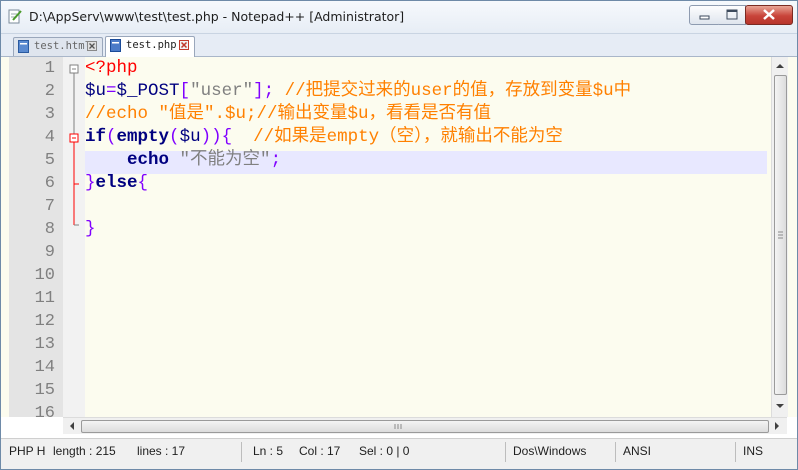 The height and width of the screenshot is (470, 798). I want to click on code-line-5: echo "不能为空";, so click(204, 160).